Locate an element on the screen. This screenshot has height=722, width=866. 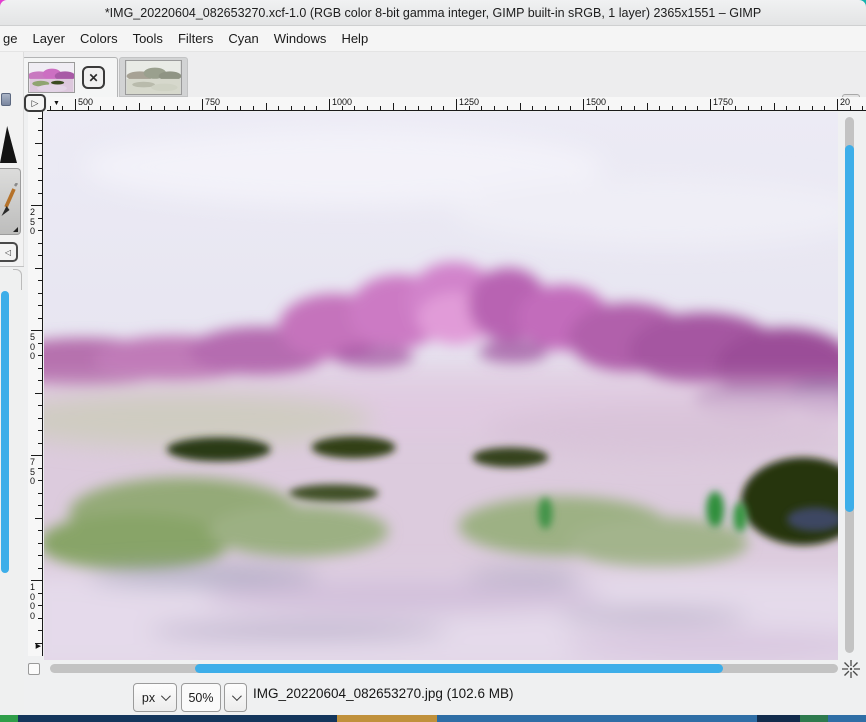
zoom-input: 50% is located at coordinates (201, 697).